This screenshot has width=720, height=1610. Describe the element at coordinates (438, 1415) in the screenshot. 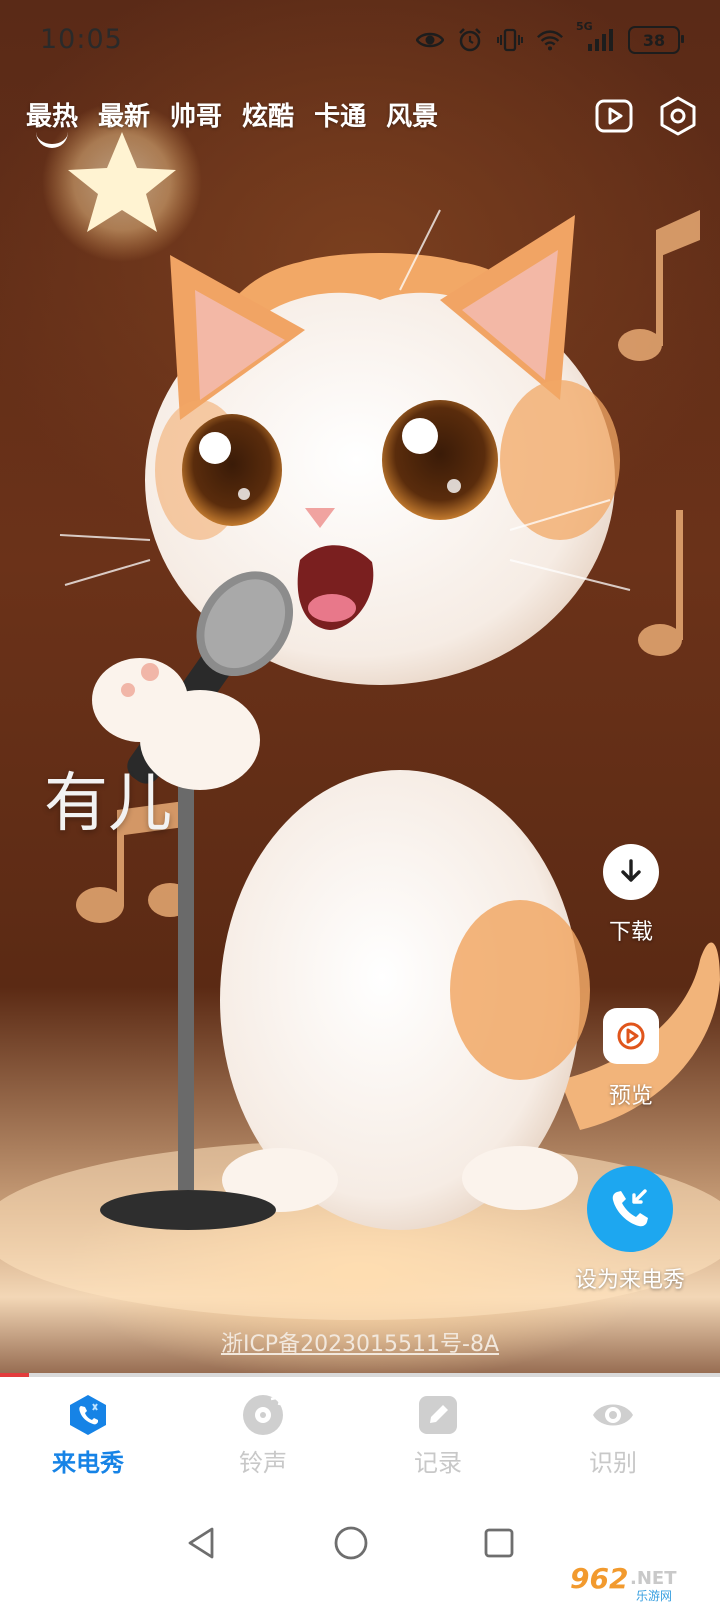

I see `record-edit-icon` at that location.